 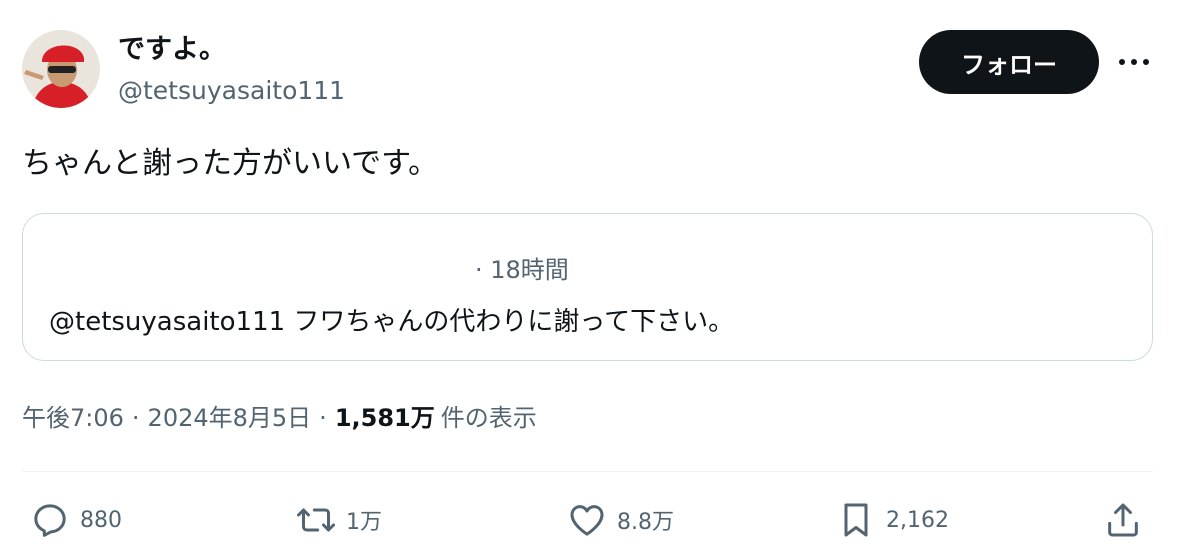 I want to click on bookmark-icon, so click(x=856, y=520).